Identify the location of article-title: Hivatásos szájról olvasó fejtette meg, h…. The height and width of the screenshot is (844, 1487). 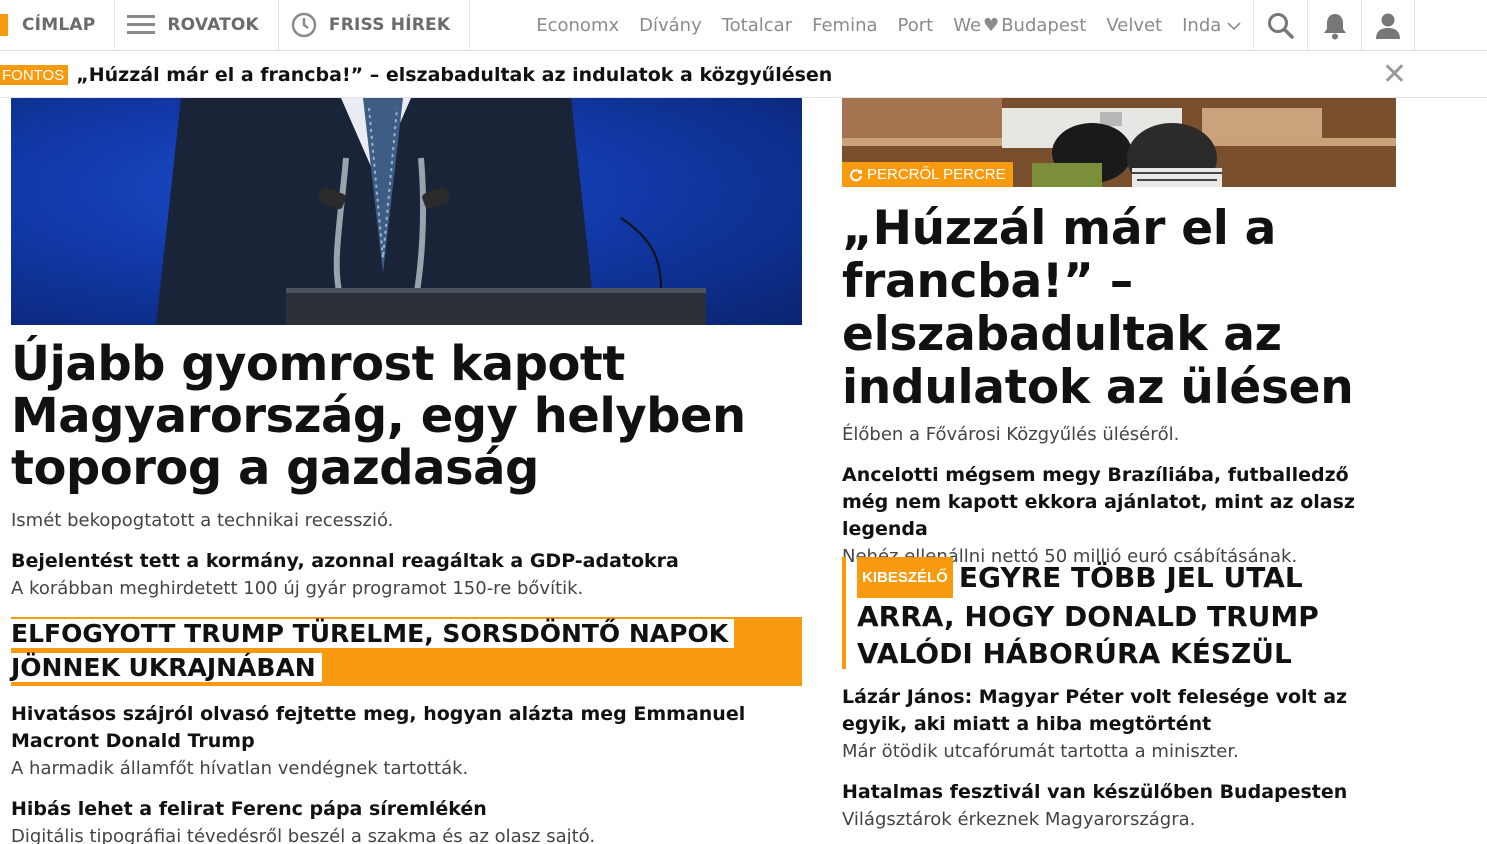
(406, 728).